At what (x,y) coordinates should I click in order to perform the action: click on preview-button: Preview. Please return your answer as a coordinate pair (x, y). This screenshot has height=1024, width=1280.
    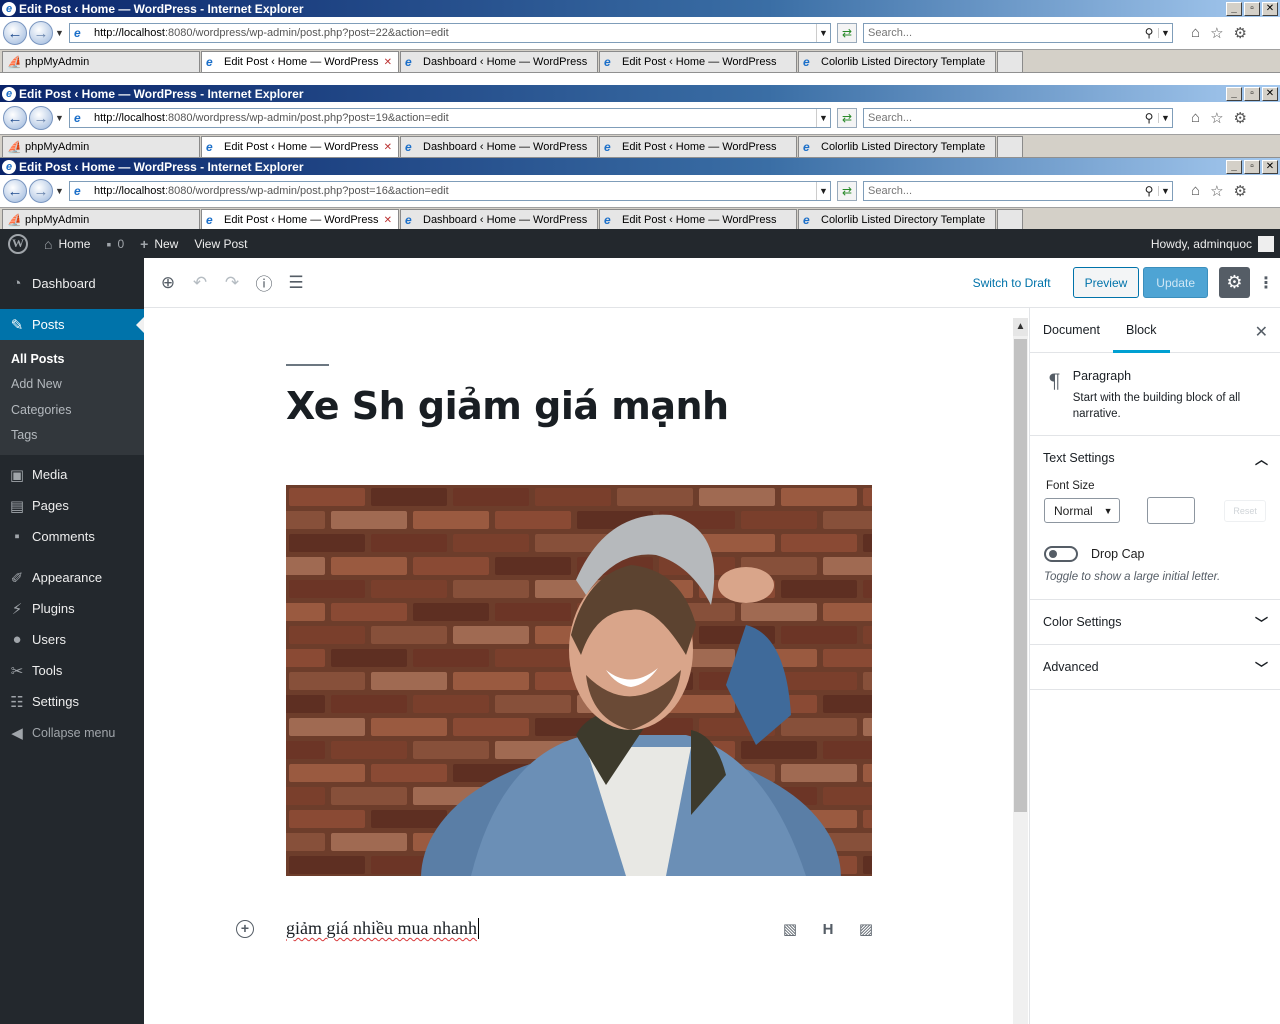
    Looking at the image, I should click on (1106, 282).